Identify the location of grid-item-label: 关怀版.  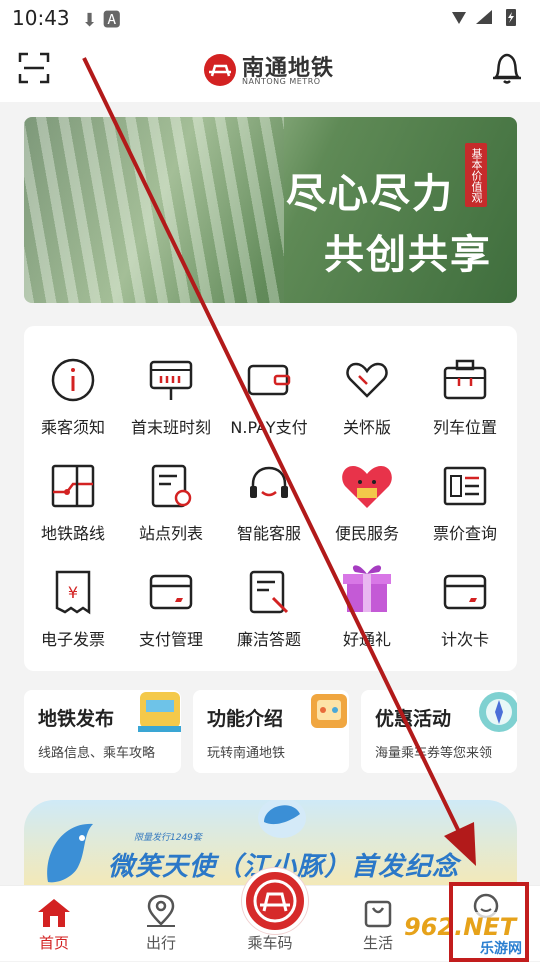
(366, 427).